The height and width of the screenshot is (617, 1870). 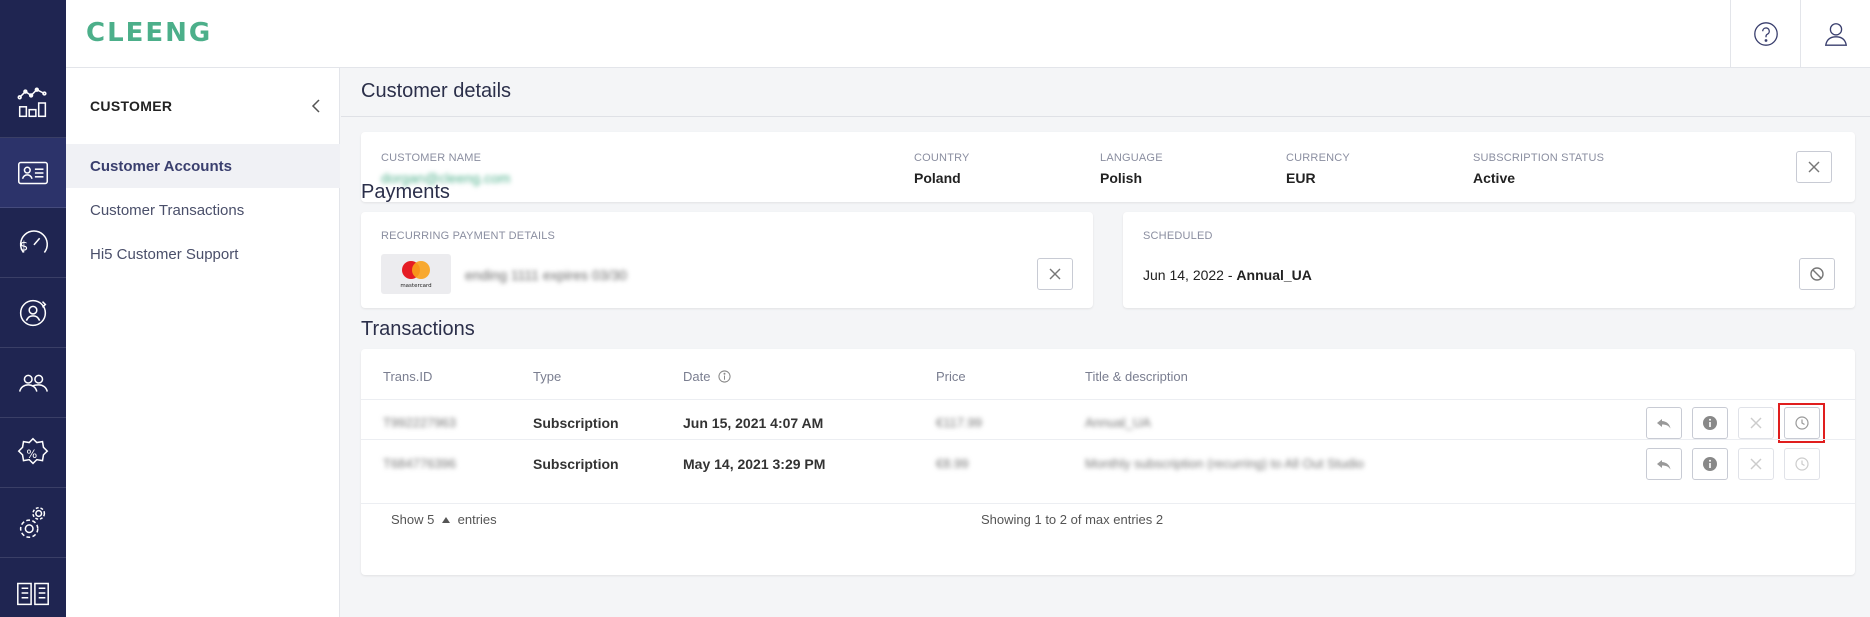 I want to click on rail-settings, so click(x=33, y=523).